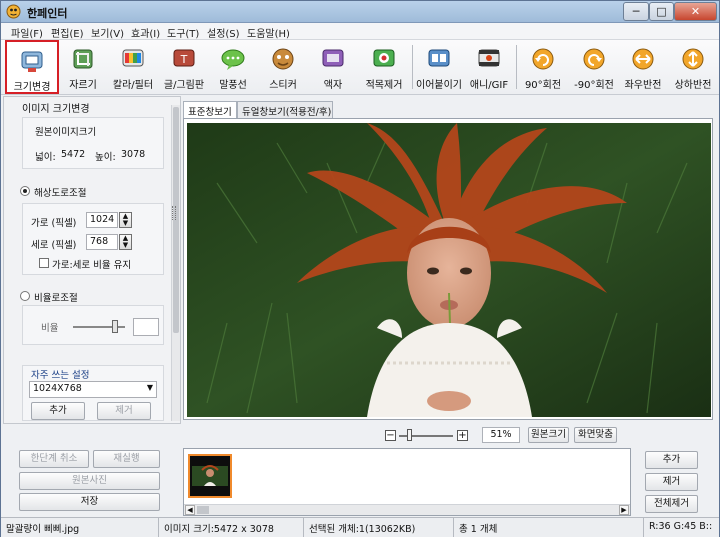 This screenshot has width=720, height=537. I want to click on original-photo-button: 원본사진, so click(89, 481).